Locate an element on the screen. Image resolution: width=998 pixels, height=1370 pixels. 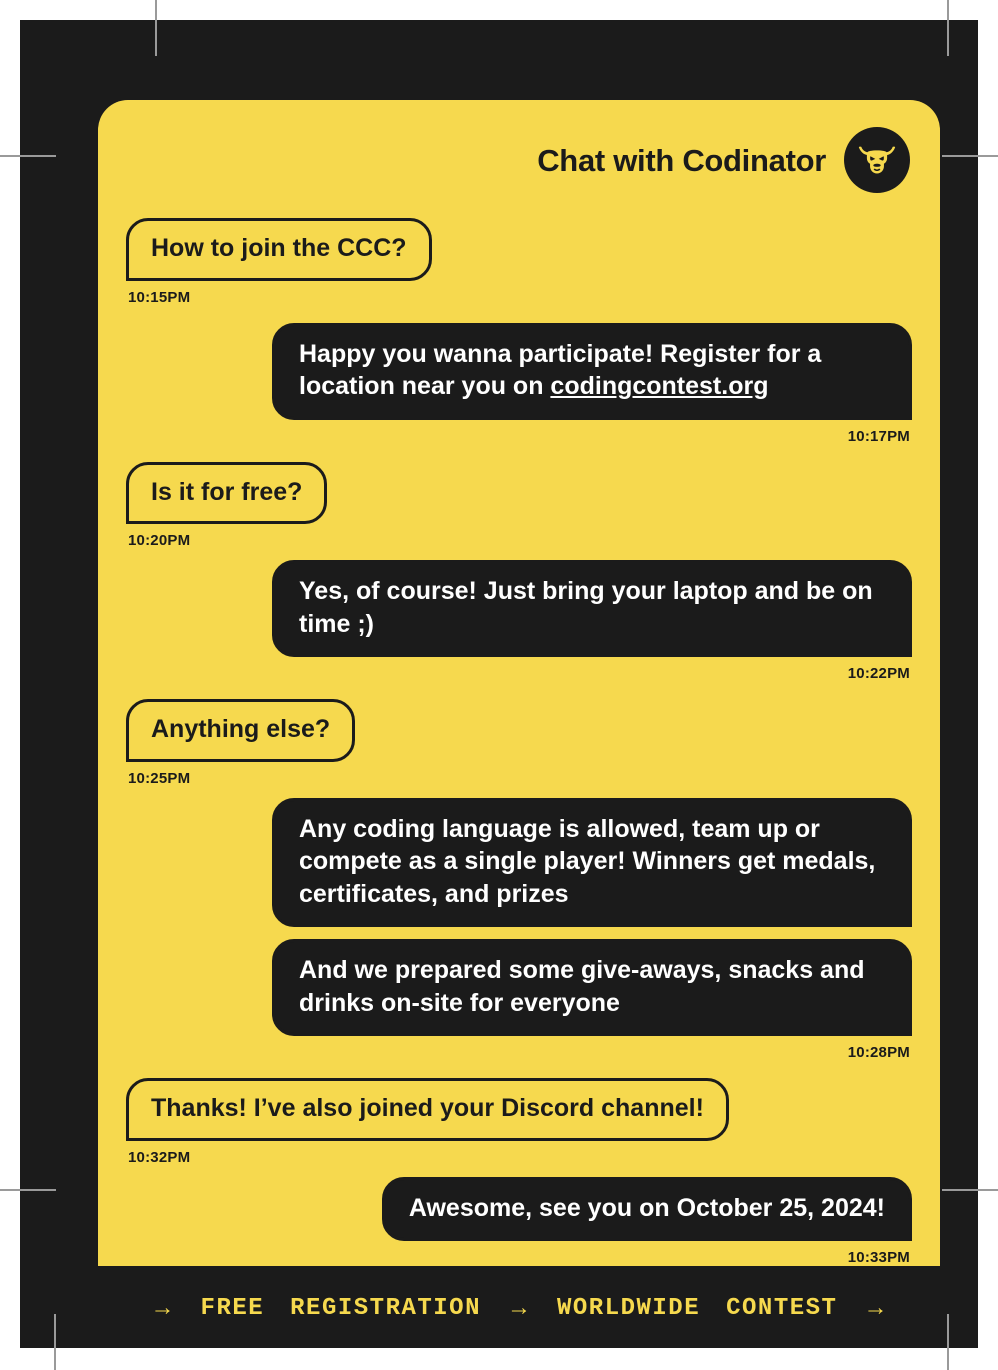
crop-mark-top-right-vertical is located at coordinates (948, 28).